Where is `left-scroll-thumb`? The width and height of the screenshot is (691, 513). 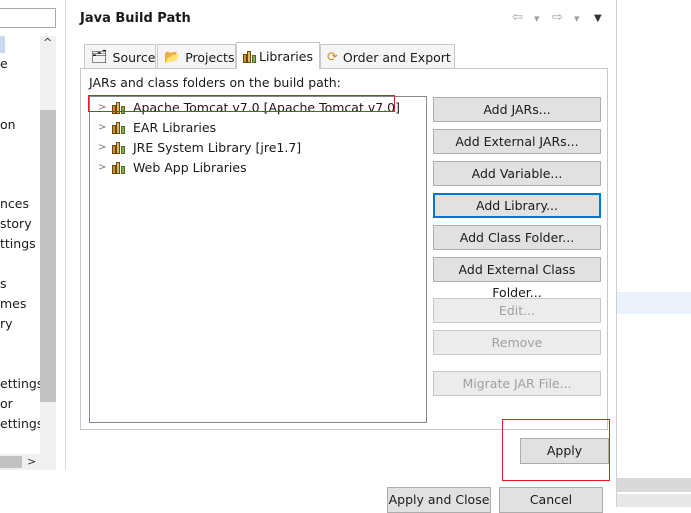 left-scroll-thumb is located at coordinates (48, 256).